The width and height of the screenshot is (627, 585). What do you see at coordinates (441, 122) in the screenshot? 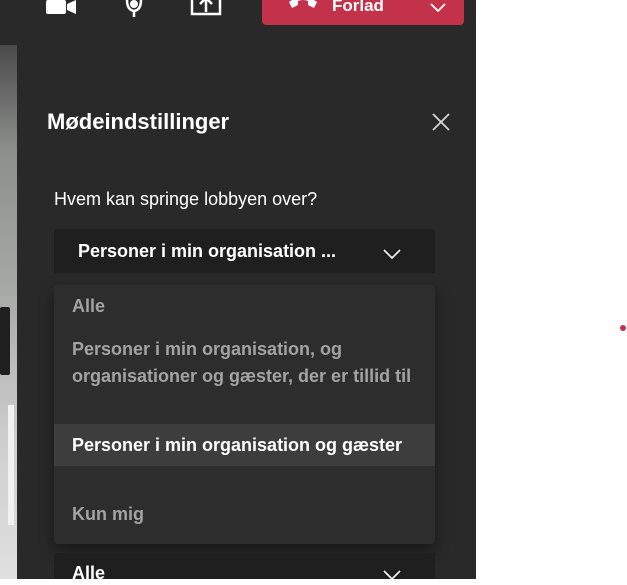
I see `close-icon` at bounding box center [441, 122].